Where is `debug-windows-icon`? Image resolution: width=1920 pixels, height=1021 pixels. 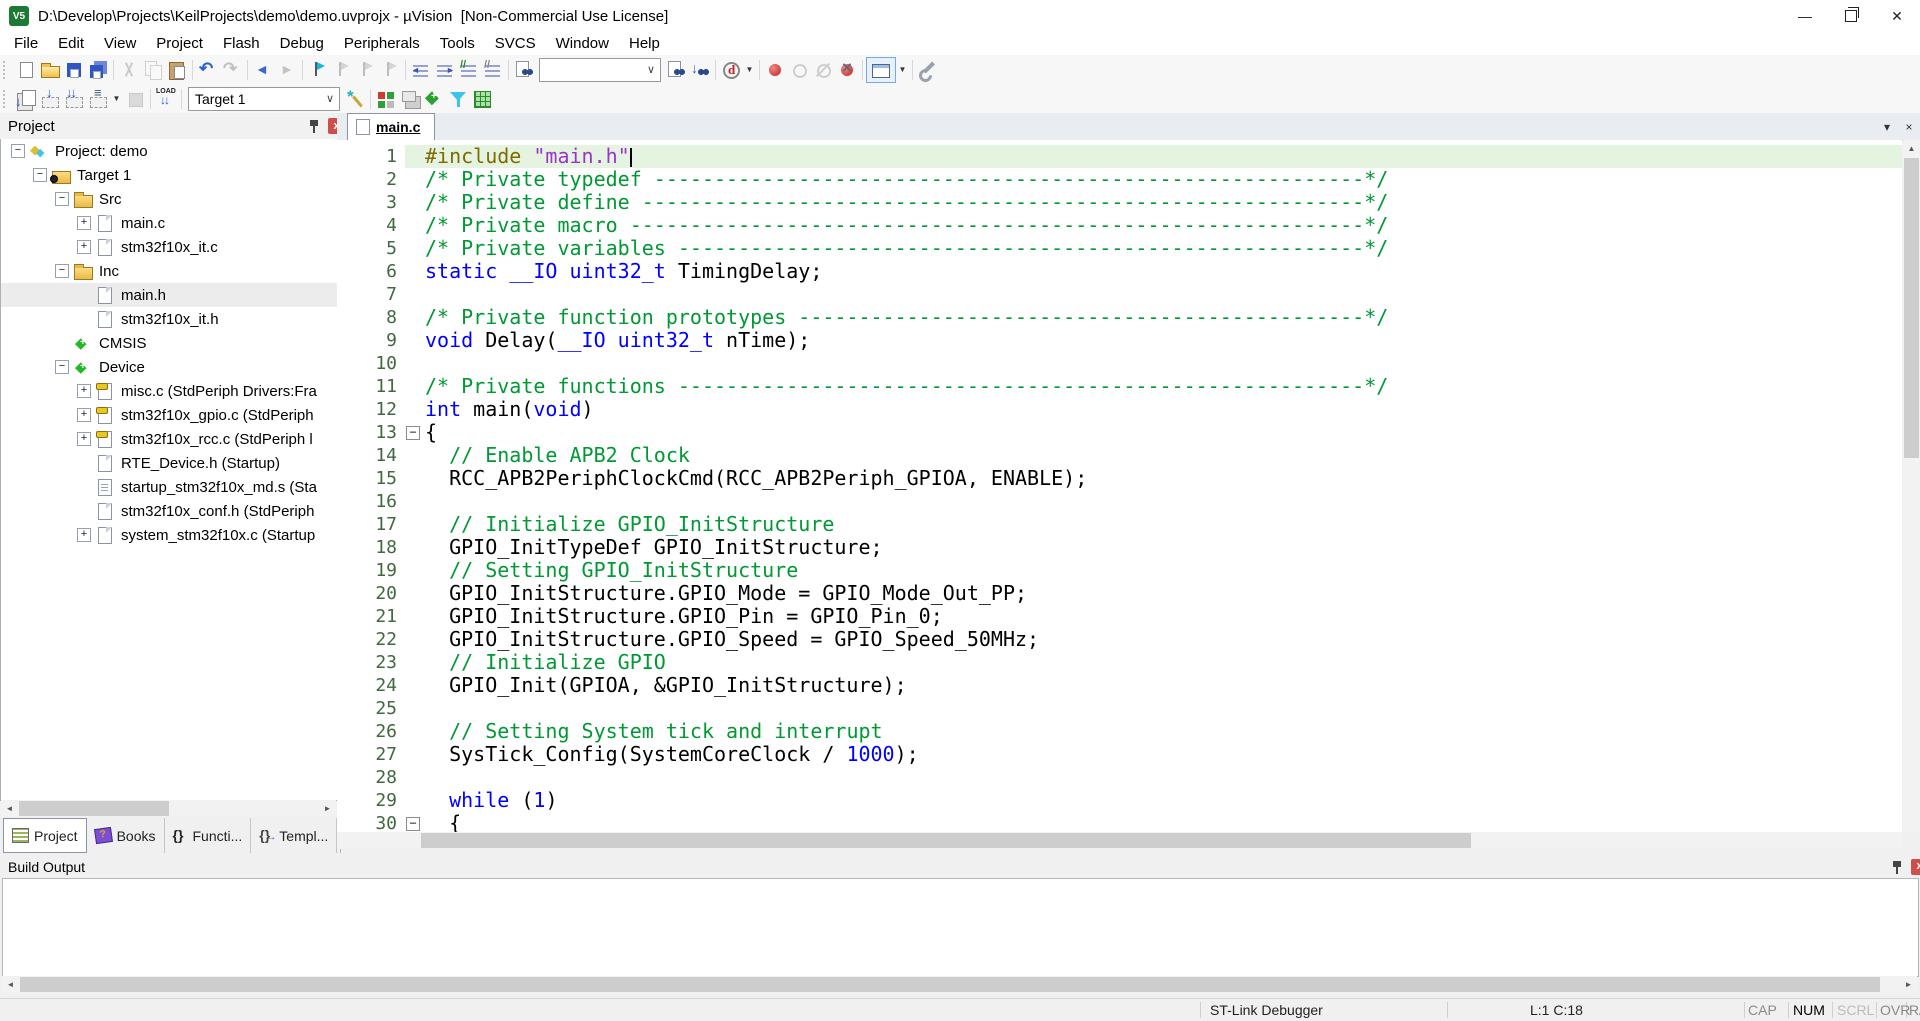
debug-windows-icon is located at coordinates (881, 69).